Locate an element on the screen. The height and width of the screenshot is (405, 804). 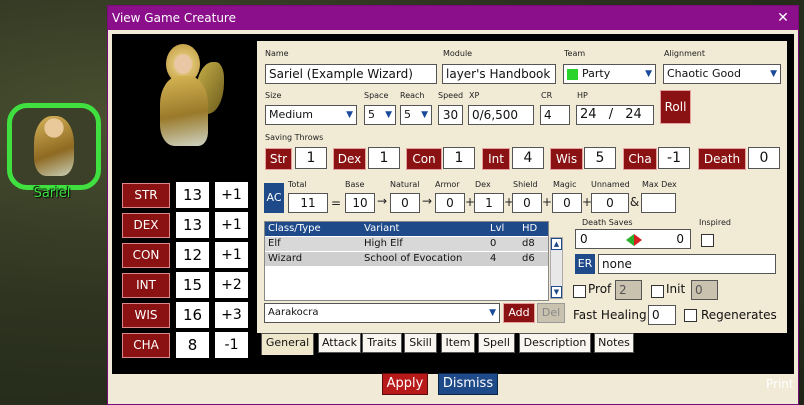
size-select: Medium ▼ is located at coordinates (311, 115).